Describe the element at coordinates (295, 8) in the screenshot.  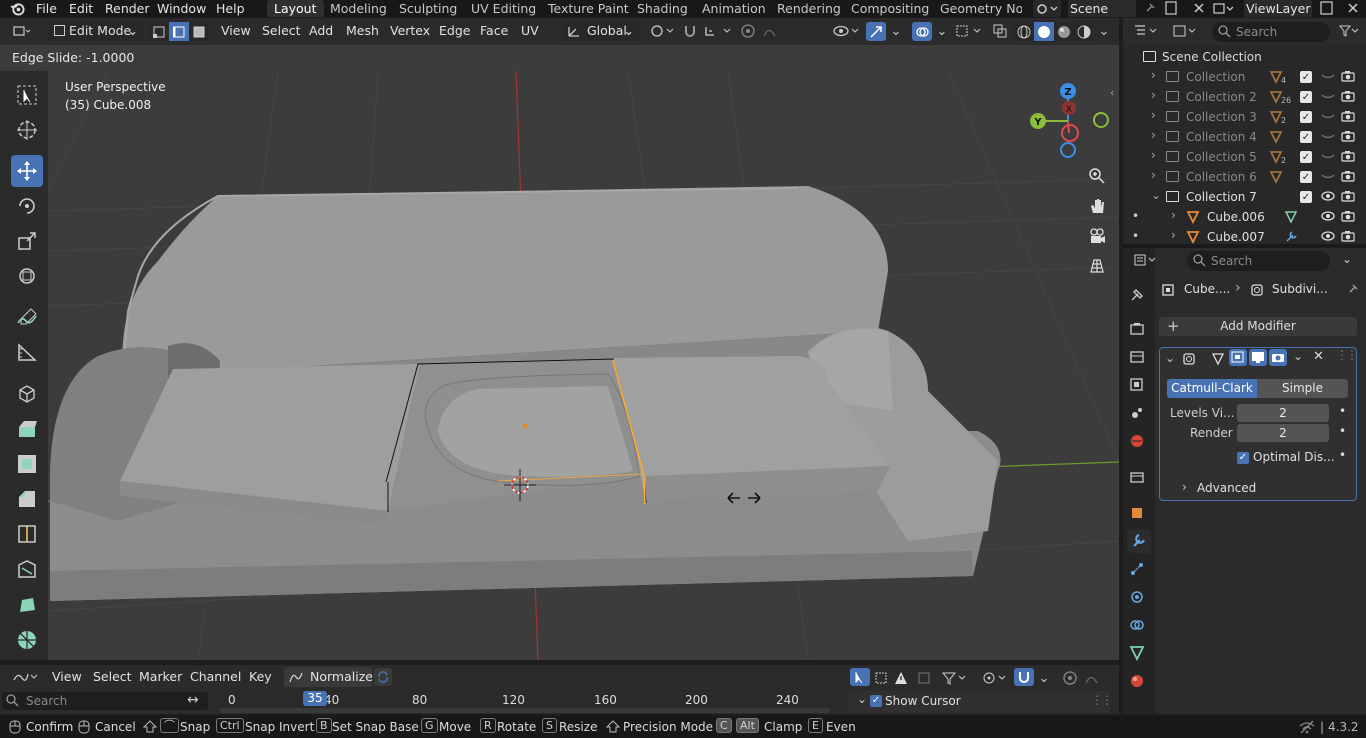
I see `workspace-tab-layout: Layout` at that location.